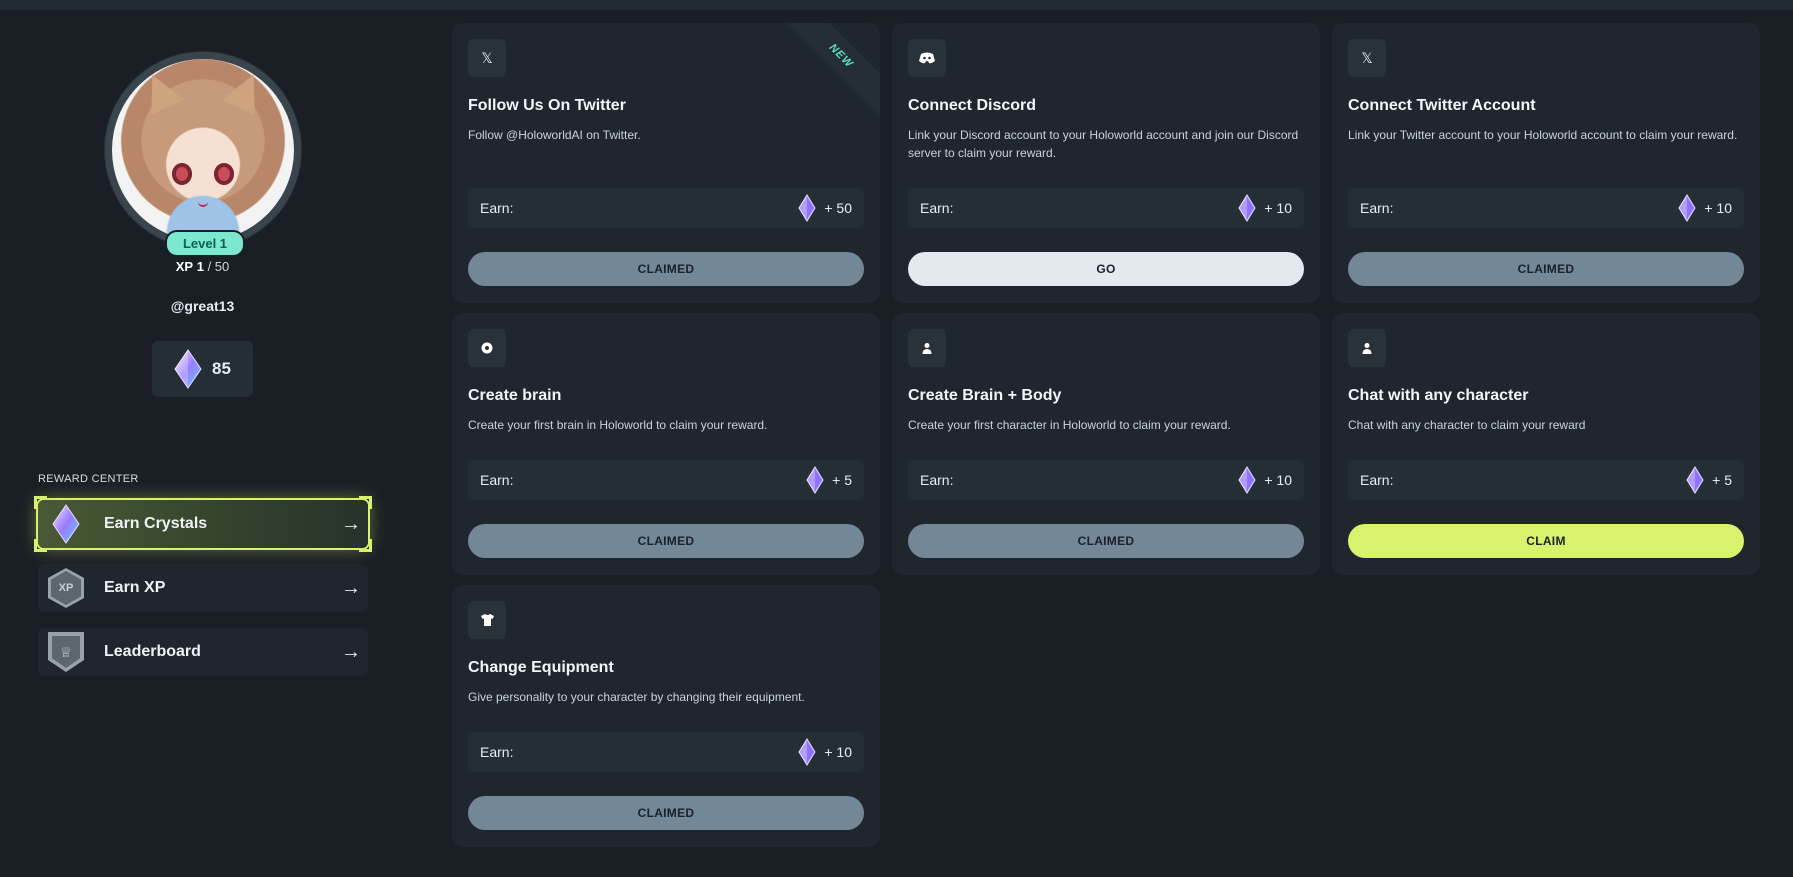  Describe the element at coordinates (218, 266) in the screenshot. I see `xp-max: / 50` at that location.